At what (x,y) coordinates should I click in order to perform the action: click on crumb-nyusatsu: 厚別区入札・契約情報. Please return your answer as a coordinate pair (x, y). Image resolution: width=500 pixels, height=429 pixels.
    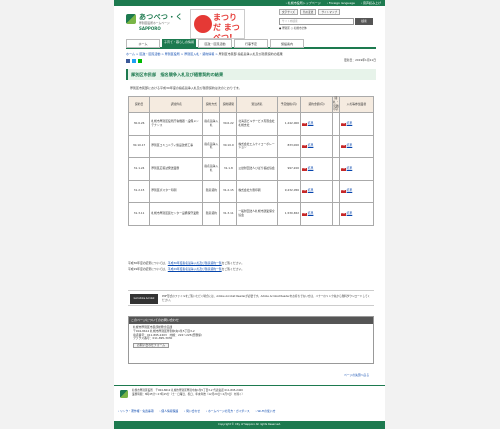
    Looking at the image, I should click on (199, 54).